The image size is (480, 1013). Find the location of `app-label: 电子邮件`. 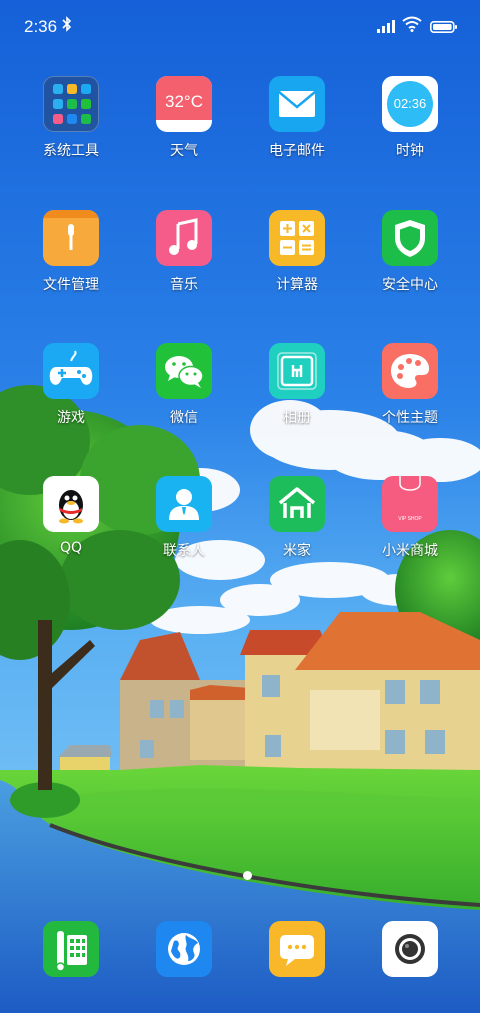

app-label: 电子邮件 is located at coordinates (297, 151).